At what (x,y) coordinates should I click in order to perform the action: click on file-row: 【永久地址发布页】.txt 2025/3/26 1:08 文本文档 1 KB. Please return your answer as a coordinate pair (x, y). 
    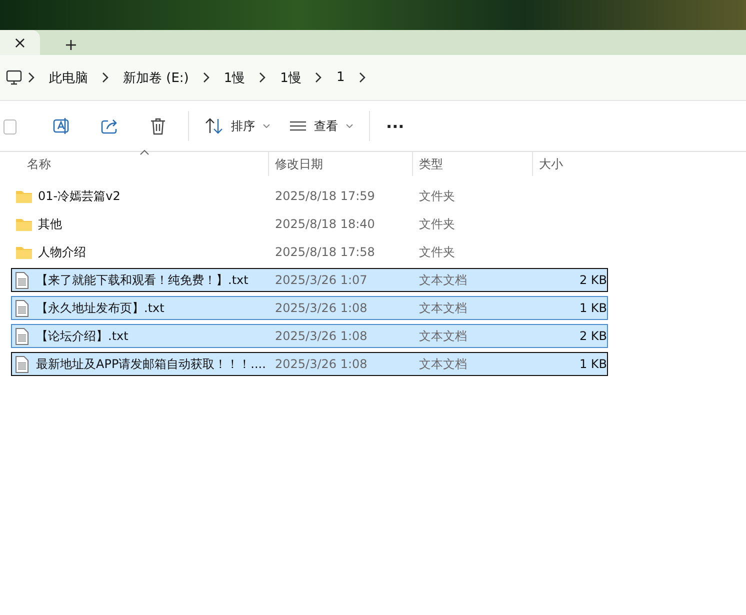
    Looking at the image, I should click on (309, 308).